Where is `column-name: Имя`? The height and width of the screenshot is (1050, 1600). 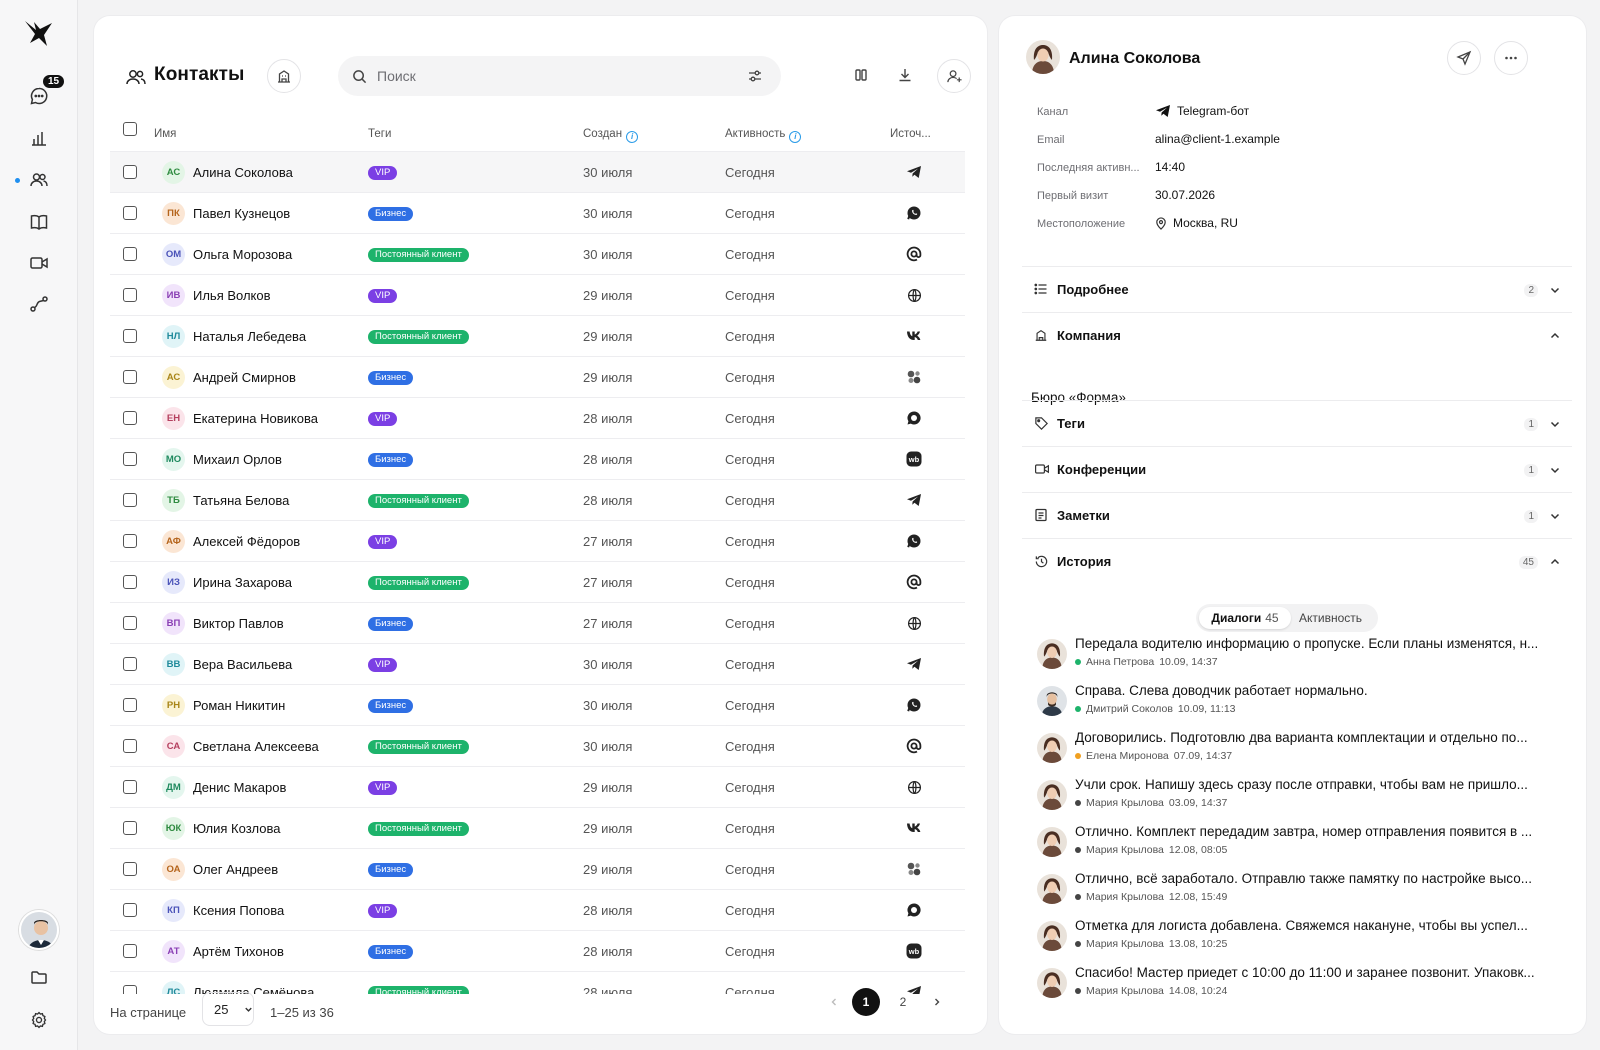 column-name: Имя is located at coordinates (165, 134).